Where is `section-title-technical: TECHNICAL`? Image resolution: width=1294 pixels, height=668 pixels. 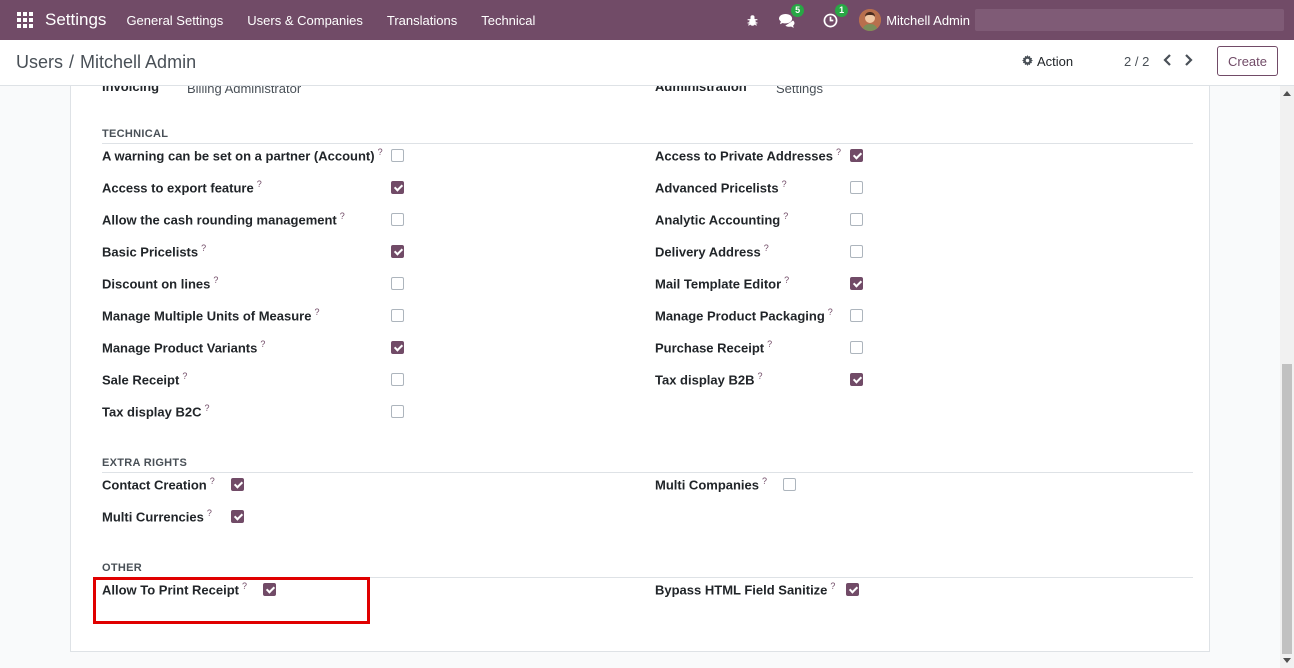 section-title-technical: TECHNICAL is located at coordinates (135, 134).